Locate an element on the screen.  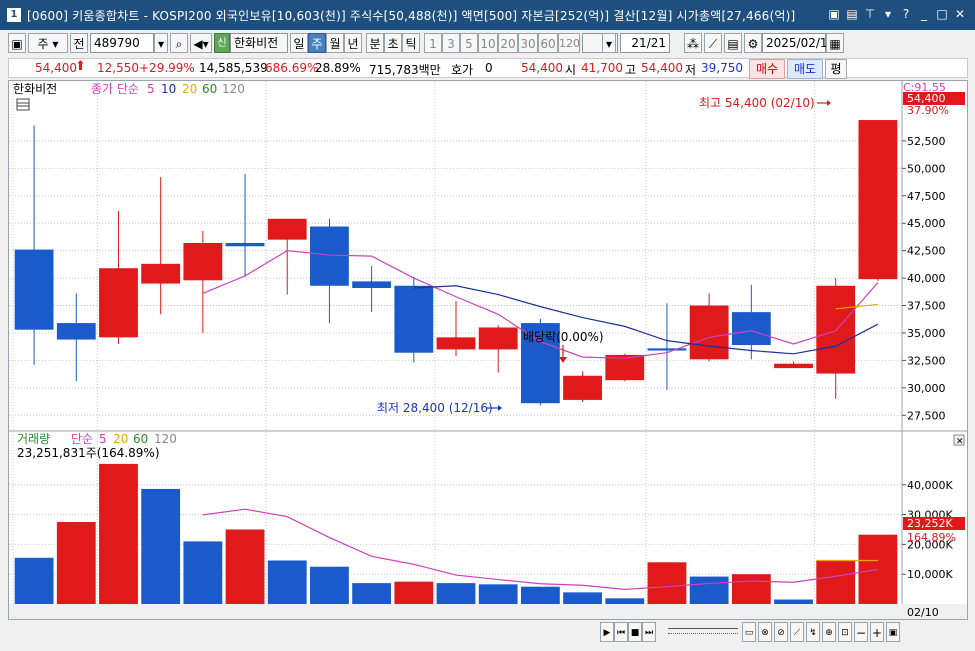
buy-button: 매수 is located at coordinates (767, 69).